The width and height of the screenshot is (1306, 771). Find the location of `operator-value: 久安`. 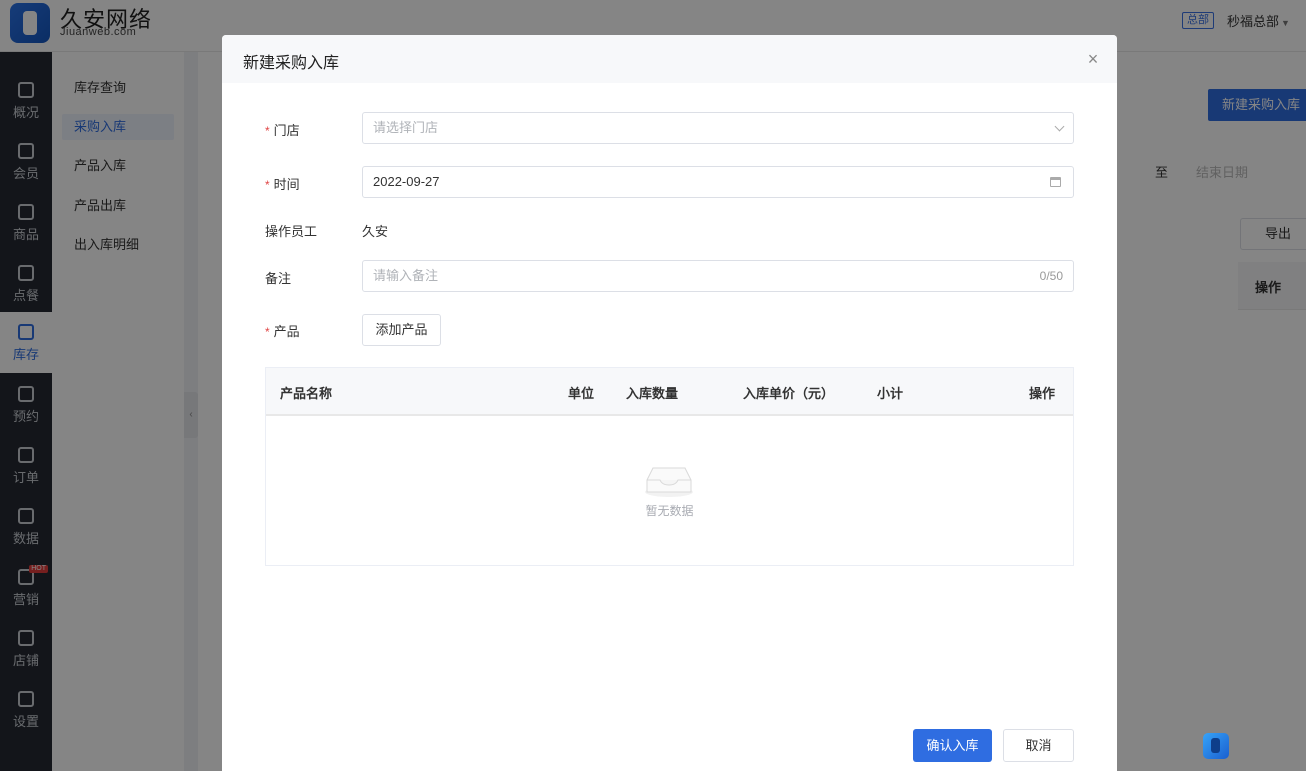

operator-value: 久安 is located at coordinates (375, 231).